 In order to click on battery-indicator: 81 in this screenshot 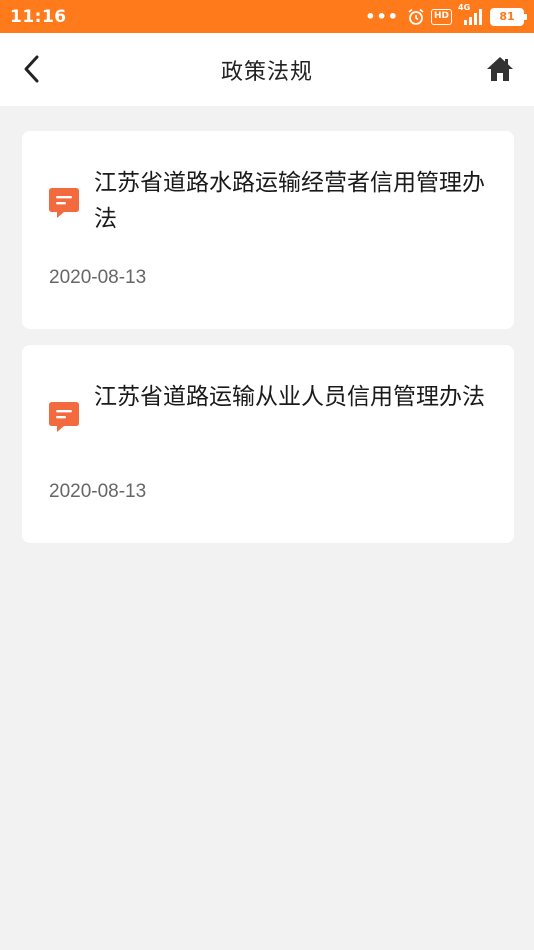, I will do `click(508, 16)`.